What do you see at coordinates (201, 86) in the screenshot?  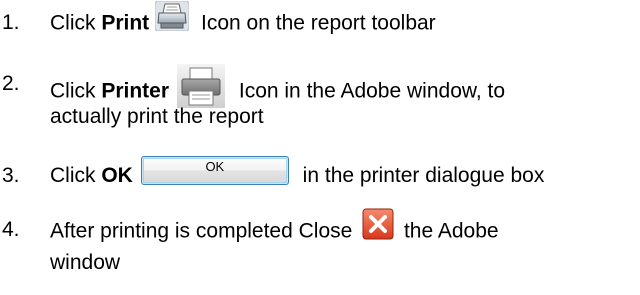 I see `printer-icon` at bounding box center [201, 86].